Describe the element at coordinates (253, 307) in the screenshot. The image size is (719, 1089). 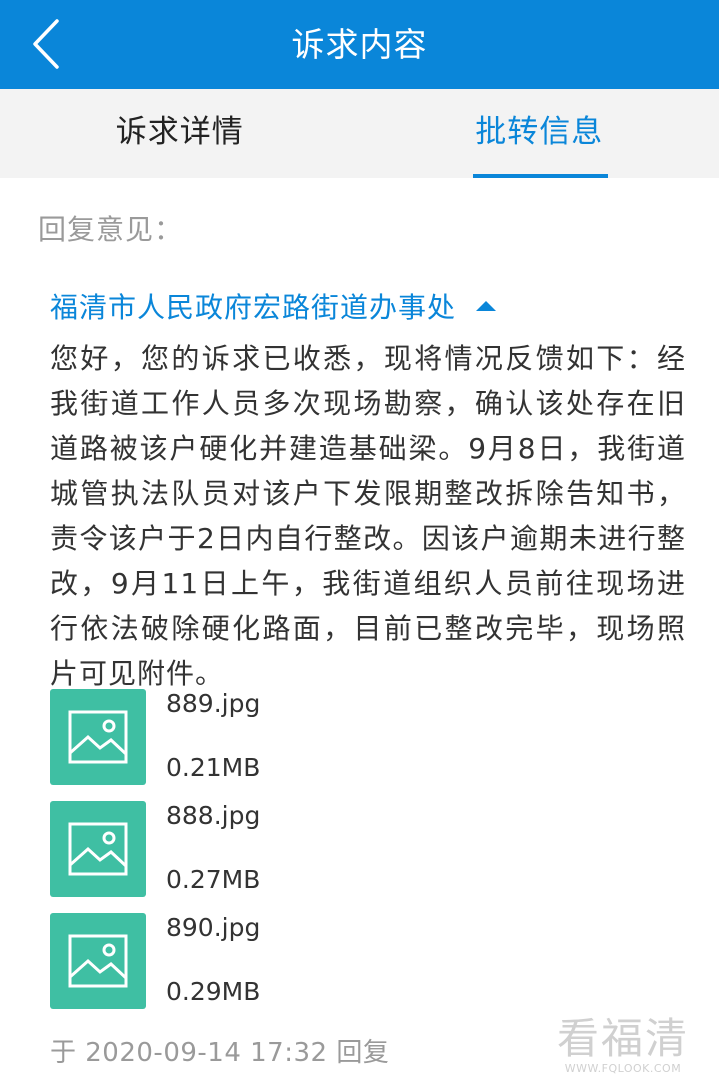
I see `office-name: 福清市人民政府宏路街道办事处` at that location.